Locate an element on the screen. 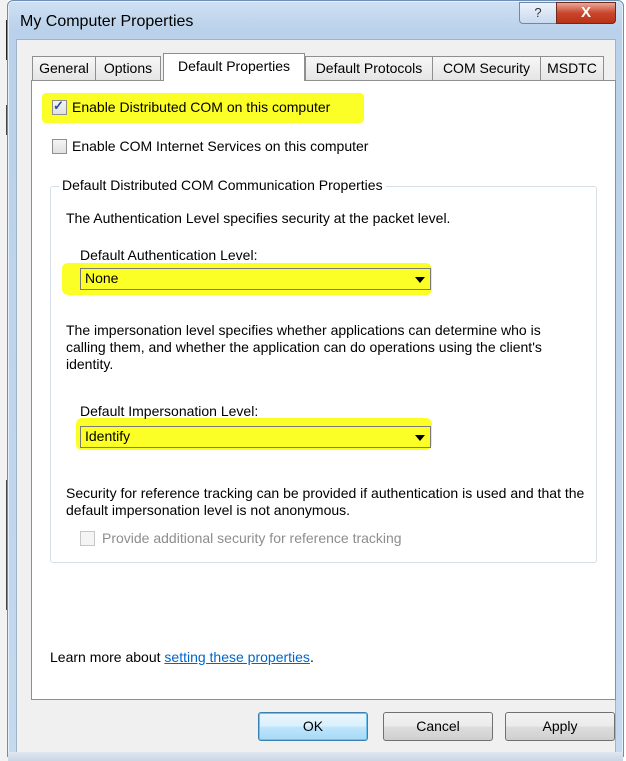  cancel-button: Cancel is located at coordinates (438, 726).